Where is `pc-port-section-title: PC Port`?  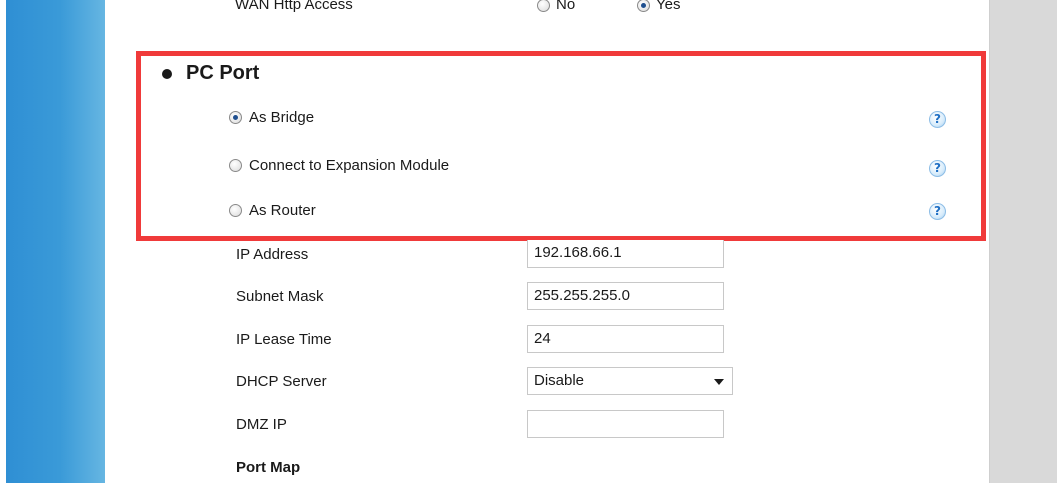 pc-port-section-title: PC Port is located at coordinates (210, 73).